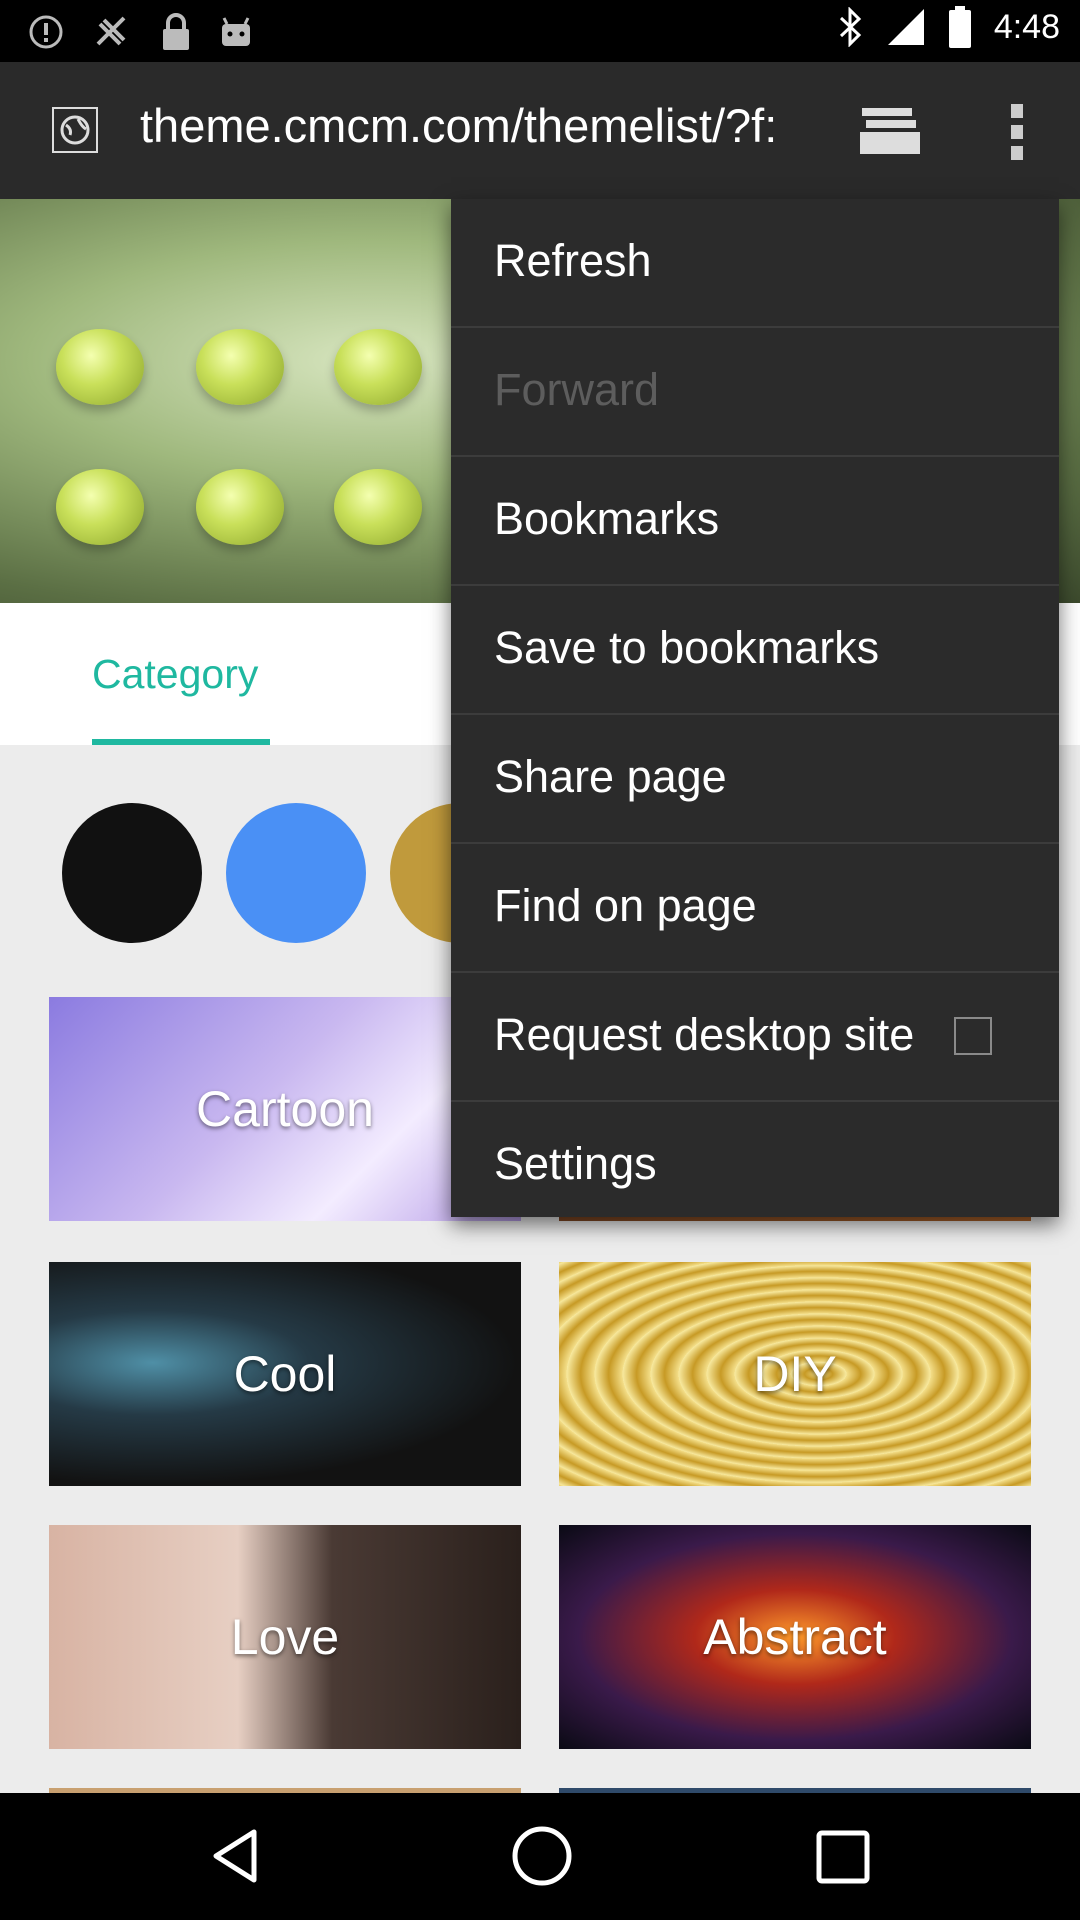 The height and width of the screenshot is (1920, 1080). Describe the element at coordinates (540, 31) in the screenshot. I see `status-bar: 4:48` at that location.